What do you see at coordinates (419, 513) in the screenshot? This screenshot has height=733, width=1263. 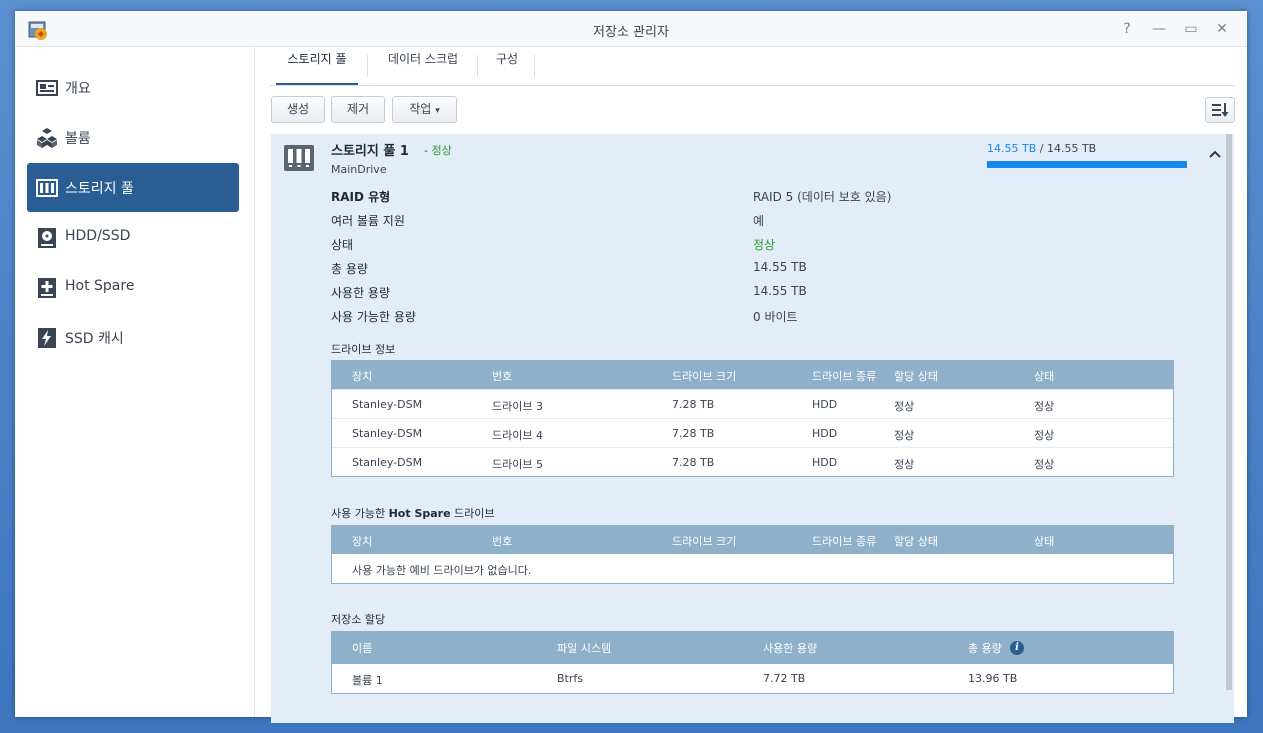 I see `hot-spare-title-bold: Hot Spare` at bounding box center [419, 513].